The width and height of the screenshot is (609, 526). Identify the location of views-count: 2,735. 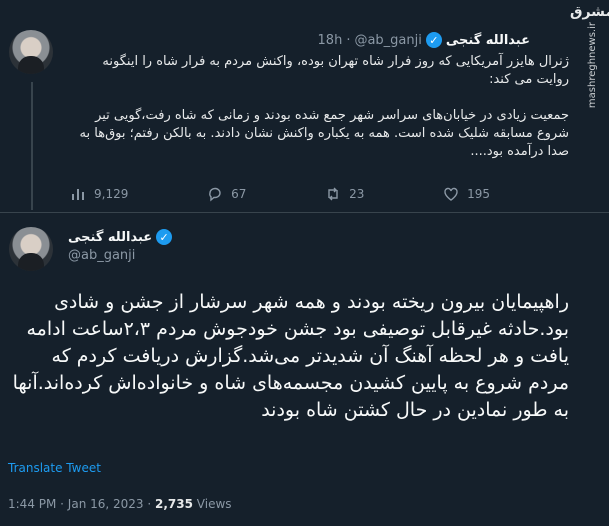
(174, 504).